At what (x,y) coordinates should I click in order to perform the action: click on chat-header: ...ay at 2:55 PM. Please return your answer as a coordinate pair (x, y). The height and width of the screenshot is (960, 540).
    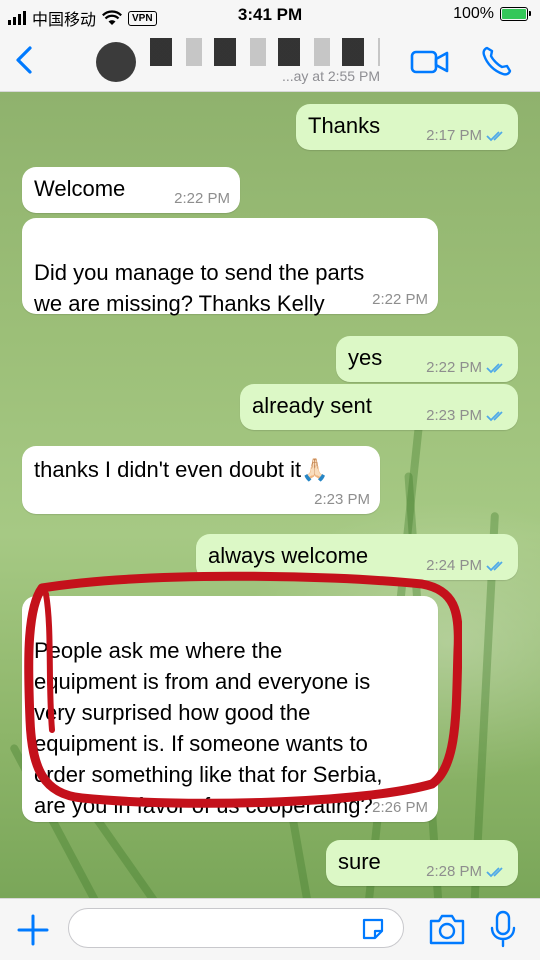
    Looking at the image, I should click on (270, 61).